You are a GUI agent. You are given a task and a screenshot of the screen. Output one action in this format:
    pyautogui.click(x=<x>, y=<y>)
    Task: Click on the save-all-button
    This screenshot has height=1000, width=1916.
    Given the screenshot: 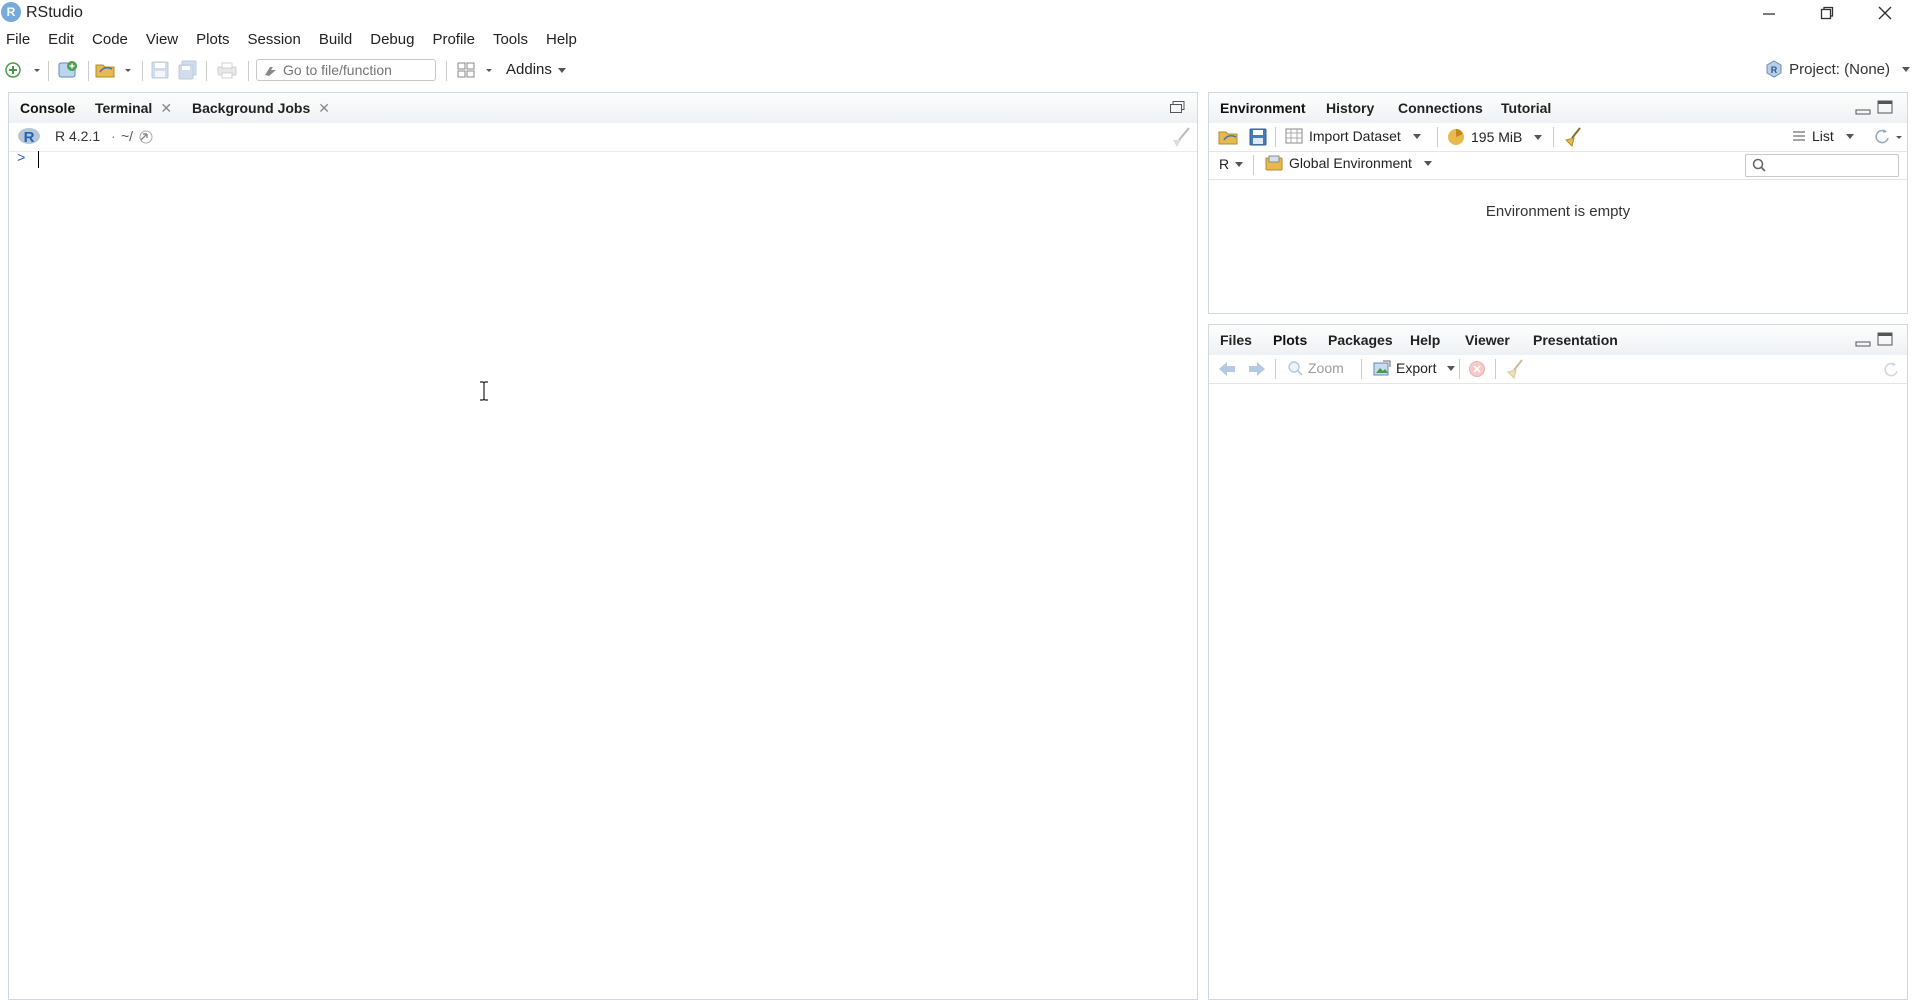 What is the action you would take?
    pyautogui.click(x=188, y=70)
    